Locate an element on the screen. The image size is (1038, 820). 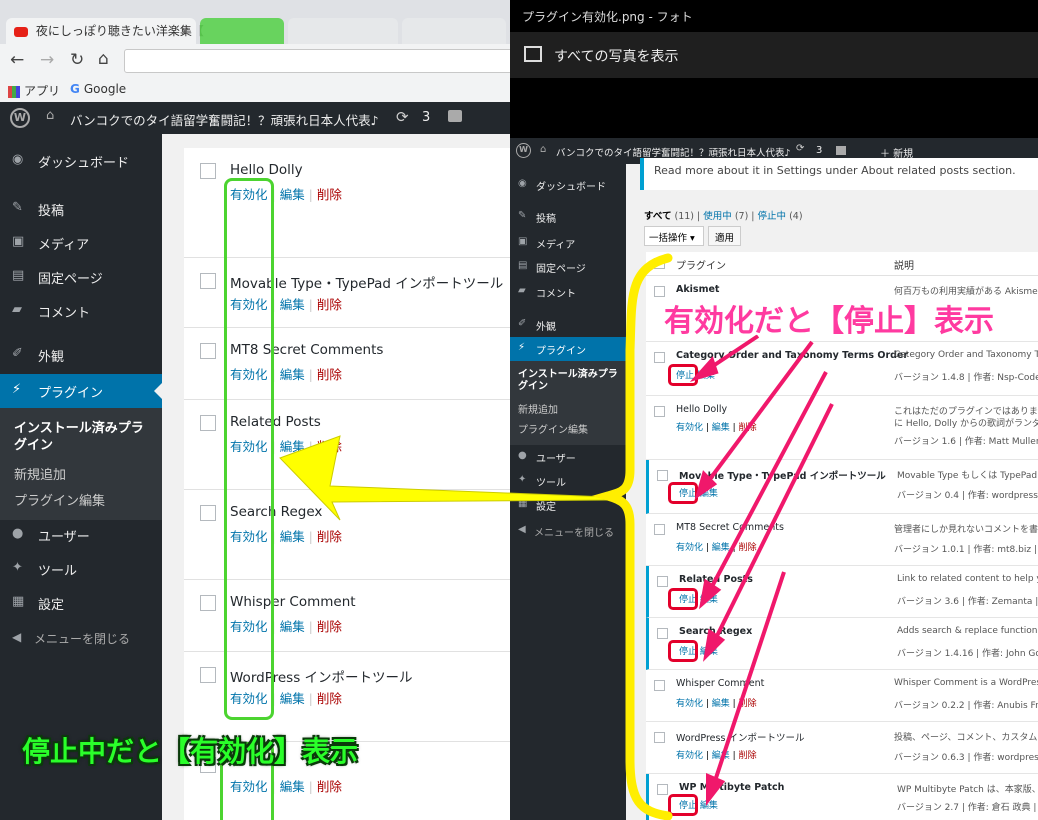
pink-arrows is located at coordinates (761, 570).